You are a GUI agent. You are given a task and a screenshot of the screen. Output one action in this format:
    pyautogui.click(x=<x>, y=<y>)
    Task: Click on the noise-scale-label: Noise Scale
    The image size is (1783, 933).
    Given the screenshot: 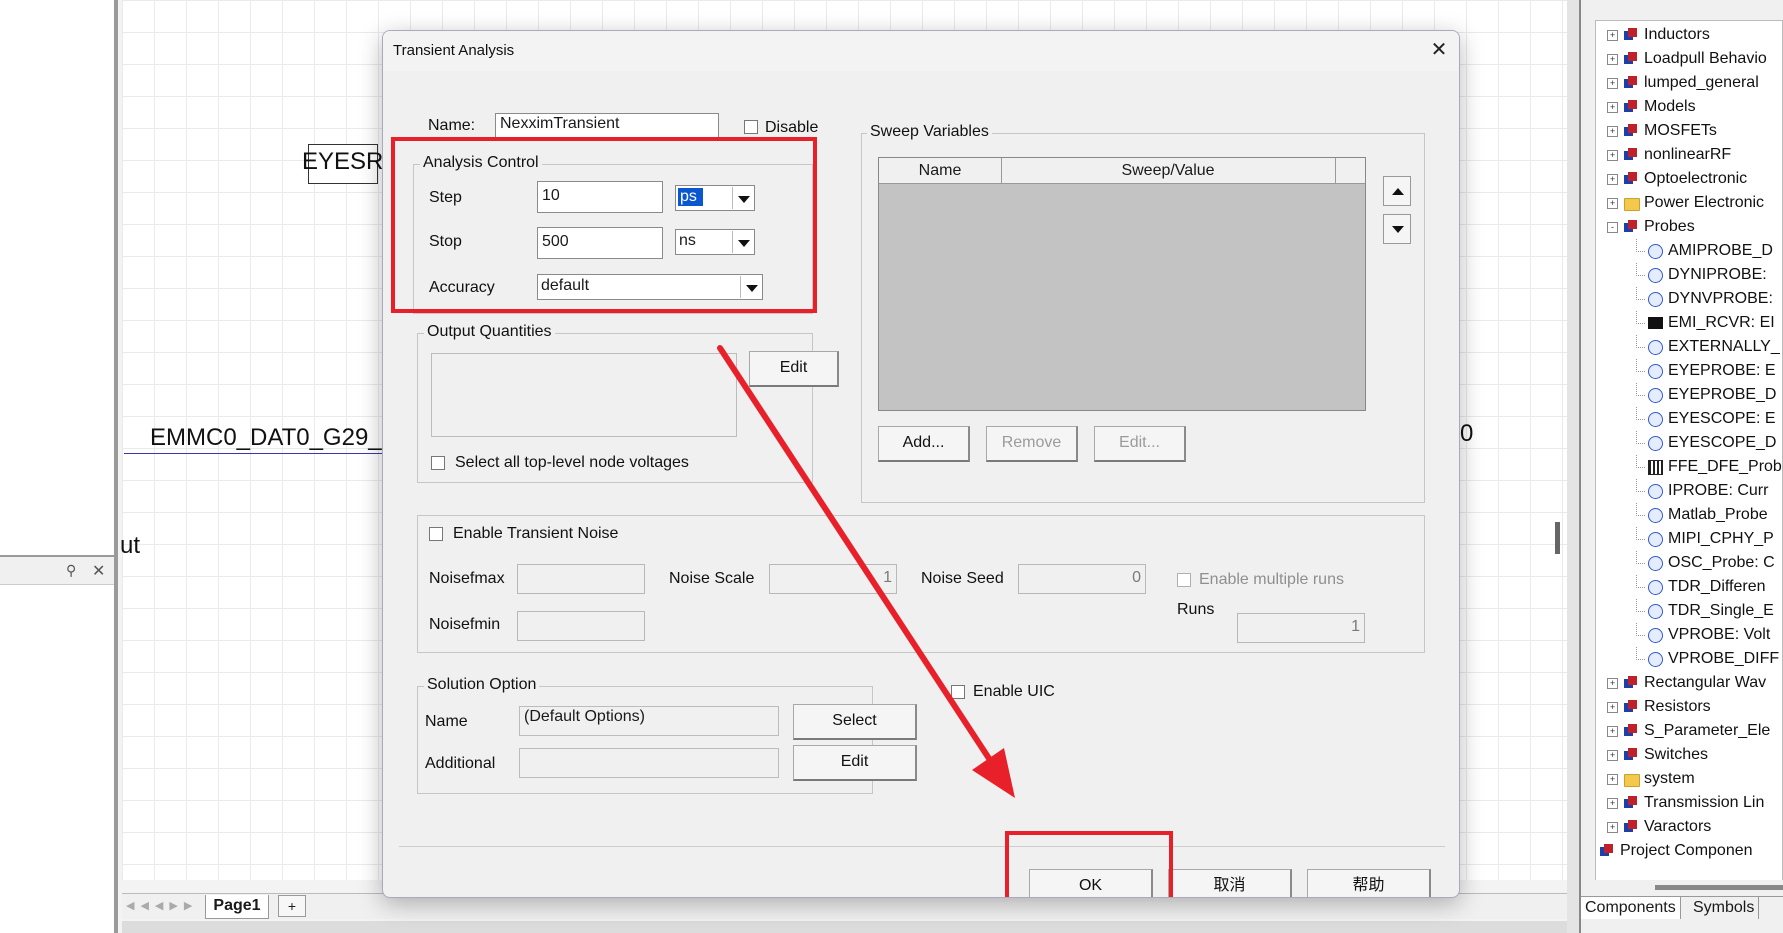 What is the action you would take?
    pyautogui.click(x=712, y=578)
    